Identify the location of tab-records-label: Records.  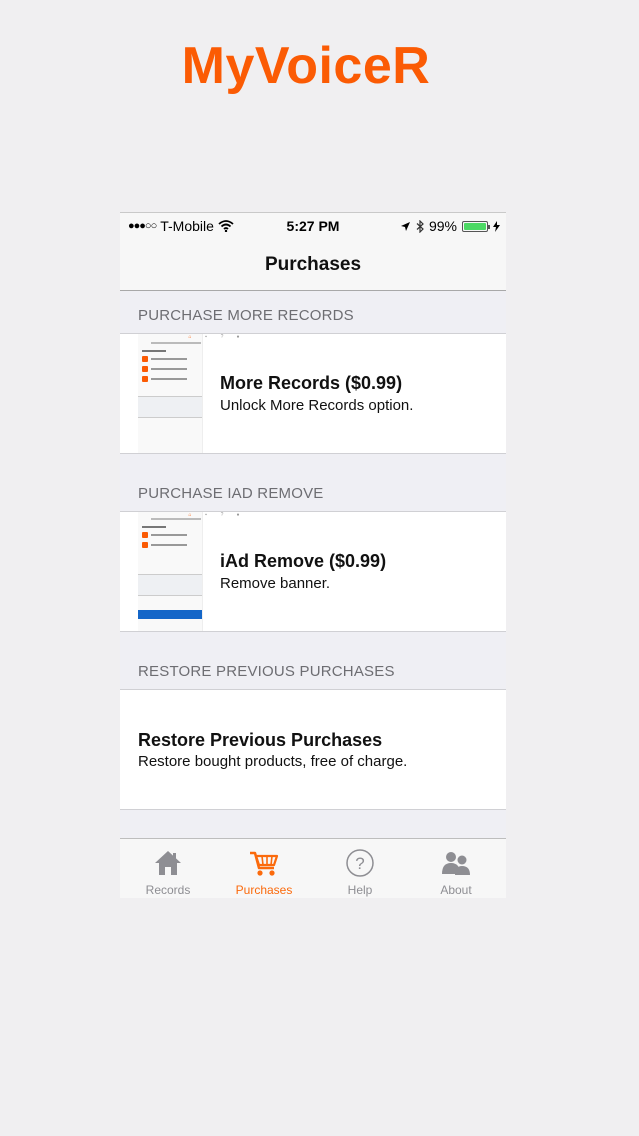
(168, 890).